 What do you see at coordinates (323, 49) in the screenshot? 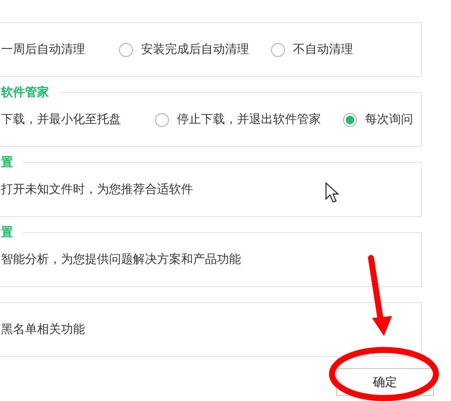
I see `option-label: 不自动清理` at bounding box center [323, 49].